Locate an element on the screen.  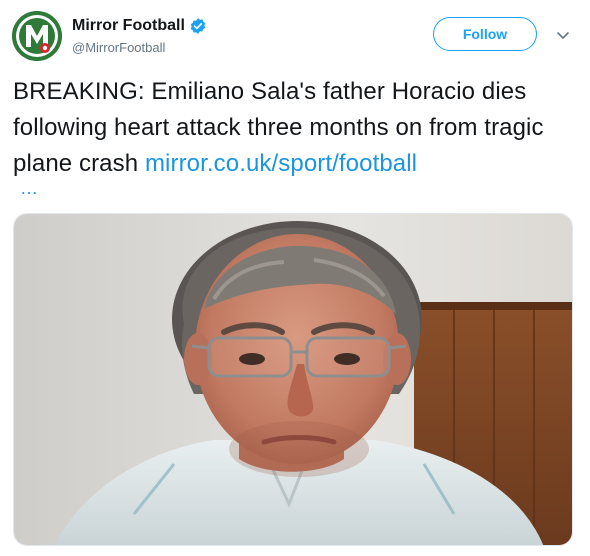
name-row: Mirror Football is located at coordinates (139, 26).